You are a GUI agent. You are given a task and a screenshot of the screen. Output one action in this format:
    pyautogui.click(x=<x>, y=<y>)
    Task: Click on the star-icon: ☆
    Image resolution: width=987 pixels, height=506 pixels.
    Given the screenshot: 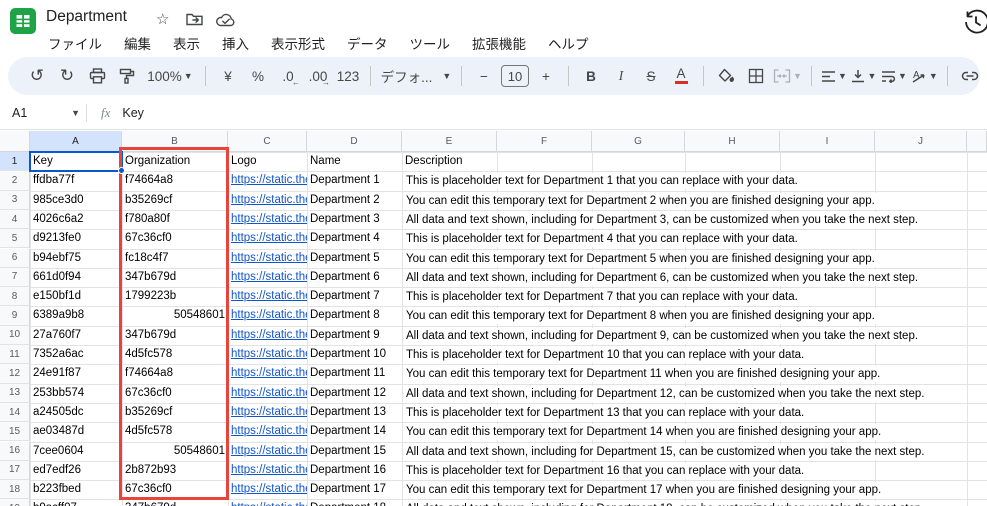 What is the action you would take?
    pyautogui.click(x=162, y=19)
    